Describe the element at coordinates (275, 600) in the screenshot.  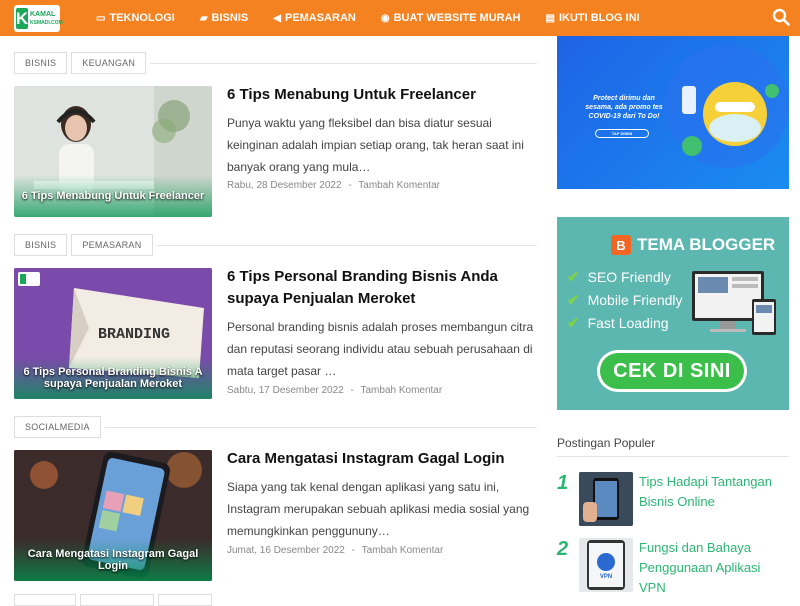
I see `post-tags-partial` at that location.